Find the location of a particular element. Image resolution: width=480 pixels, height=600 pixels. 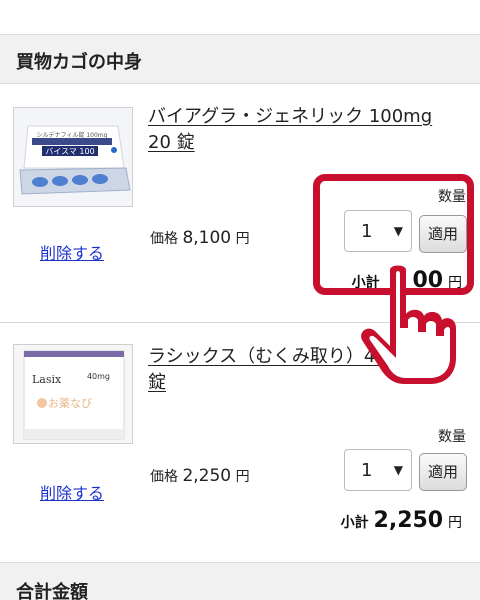

pointing-hand-icon is located at coordinates (406, 326).